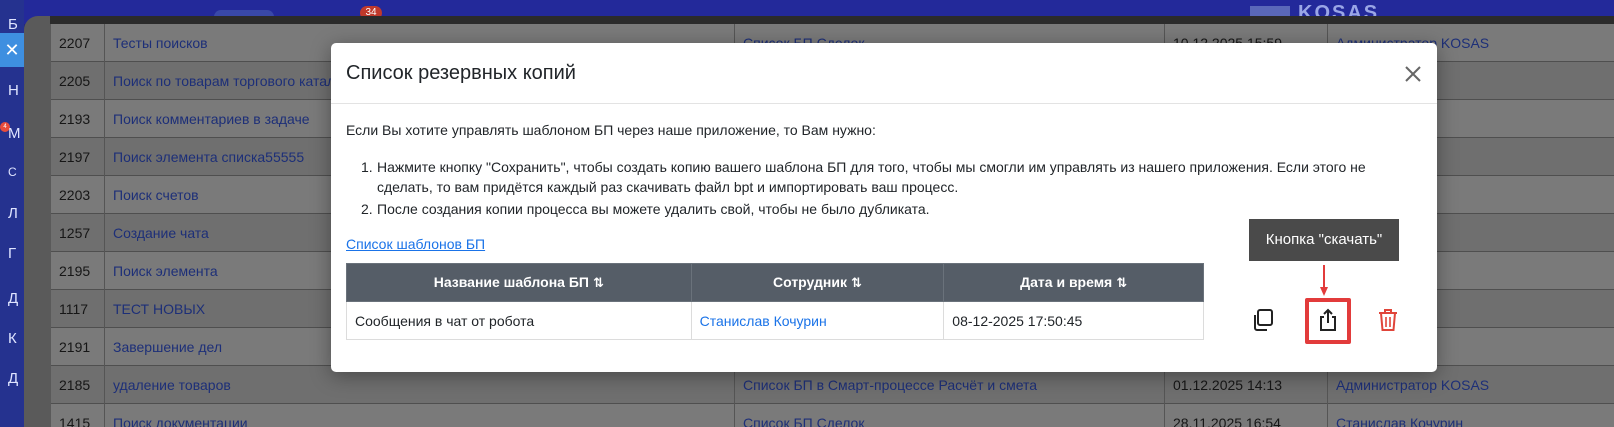  Describe the element at coordinates (16, 172) in the screenshot. I see `rail-item: С` at that location.